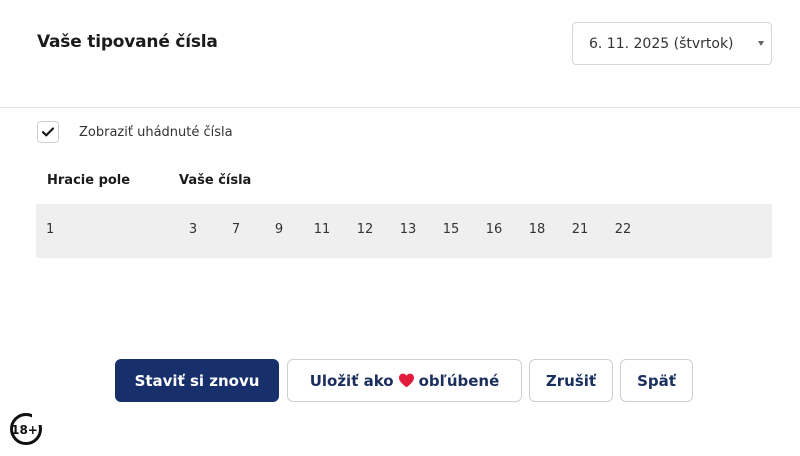  I want to click on bet-number: 22, so click(623, 229).